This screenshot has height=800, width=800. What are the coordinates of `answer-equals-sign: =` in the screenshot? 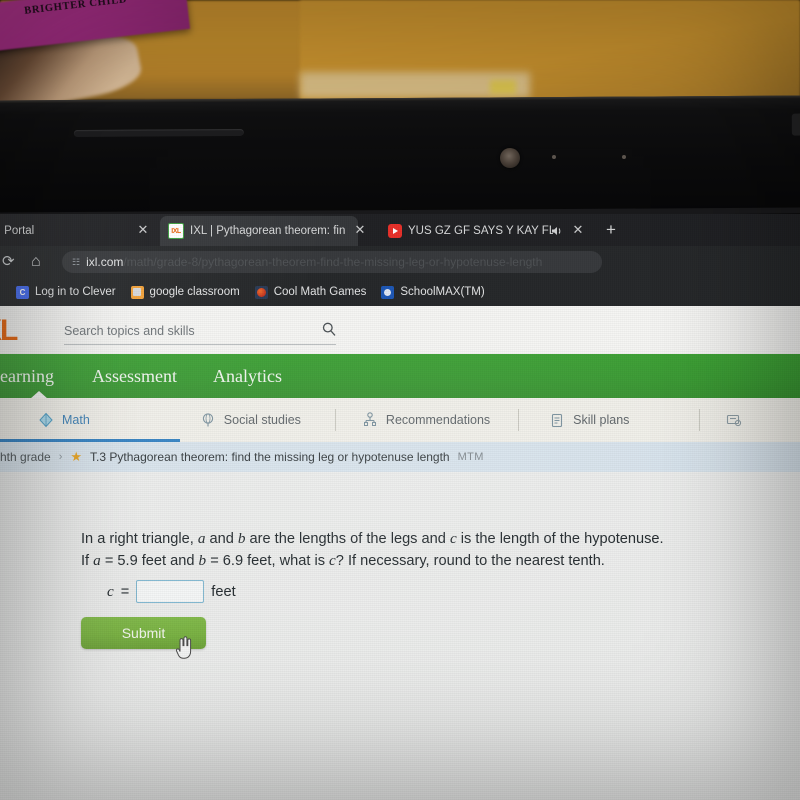 It's located at (125, 591).